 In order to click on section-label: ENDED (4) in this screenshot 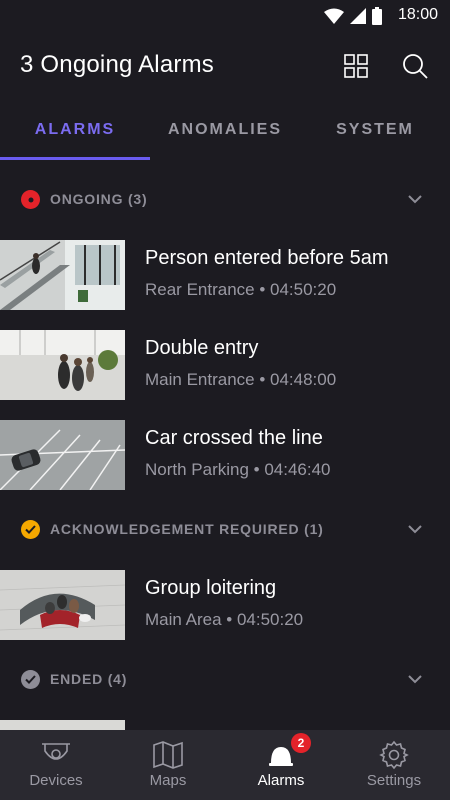, I will do `click(89, 679)`.